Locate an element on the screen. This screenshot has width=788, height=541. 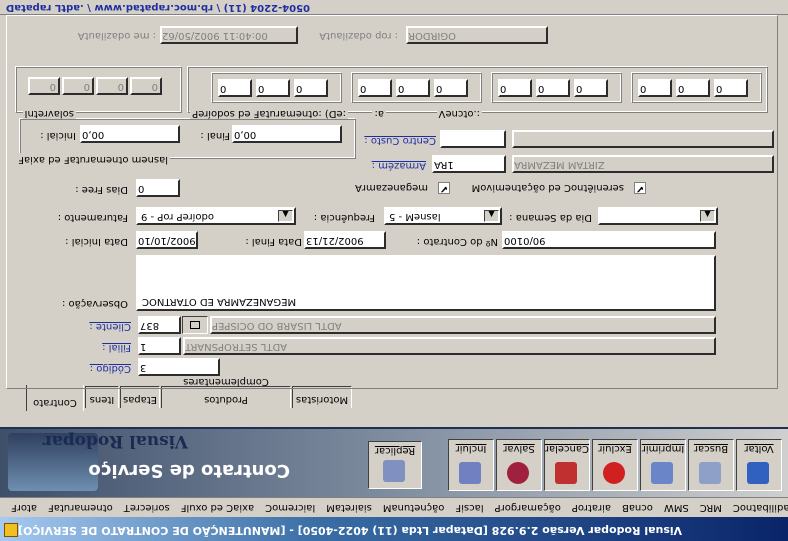
menu-contabilidade: Contabilidade is located at coordinates (760, 507).